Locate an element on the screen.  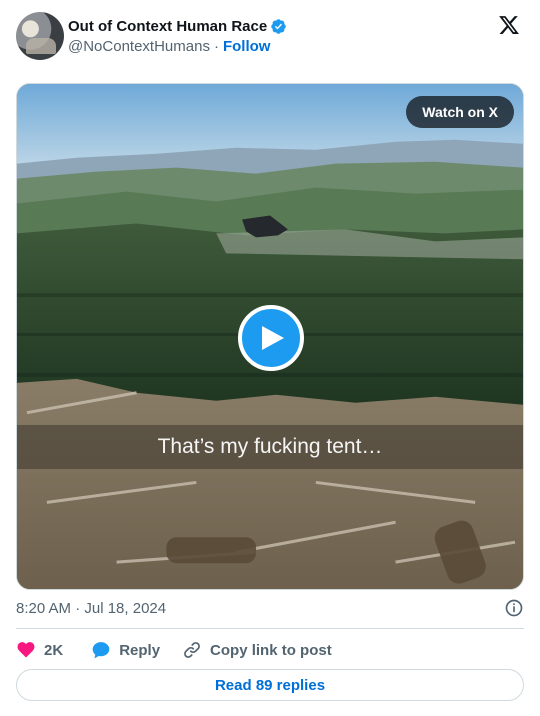
divider is located at coordinates (270, 628).